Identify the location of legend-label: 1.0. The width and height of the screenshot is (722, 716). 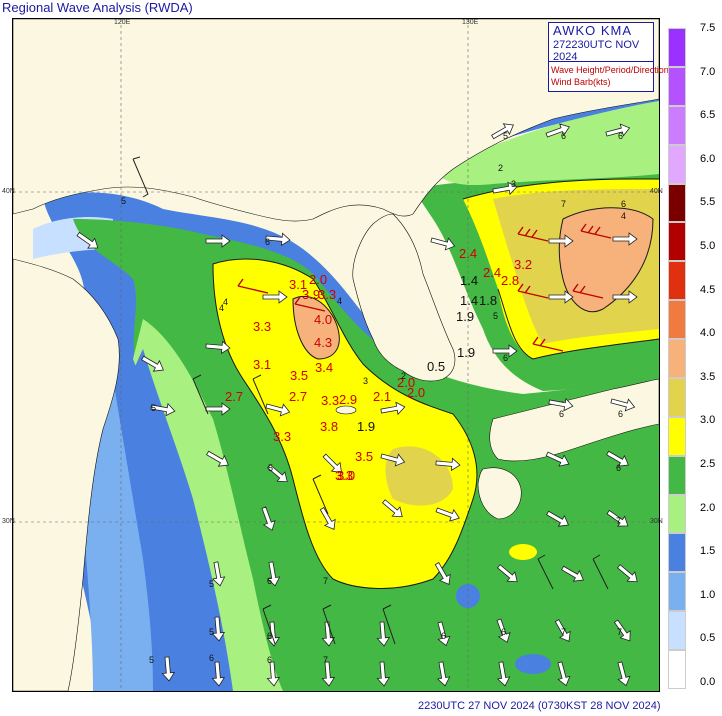
(708, 594).